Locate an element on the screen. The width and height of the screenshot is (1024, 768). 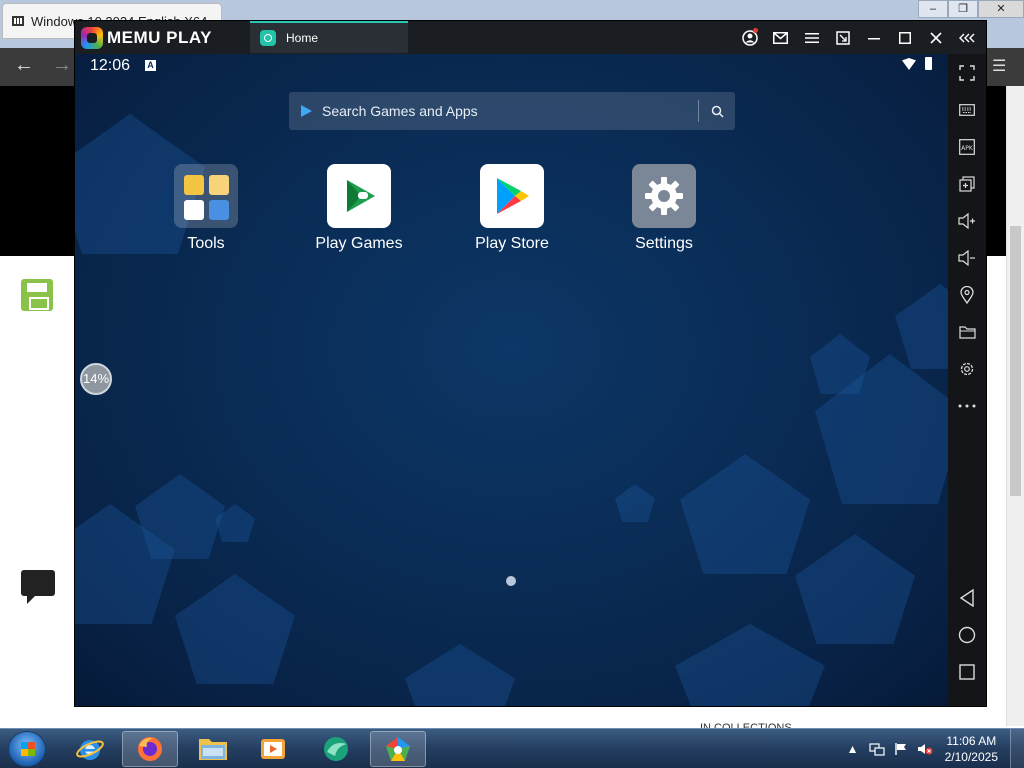
show-hidden-icons-icon: ▲ is located at coordinates (853, 749).